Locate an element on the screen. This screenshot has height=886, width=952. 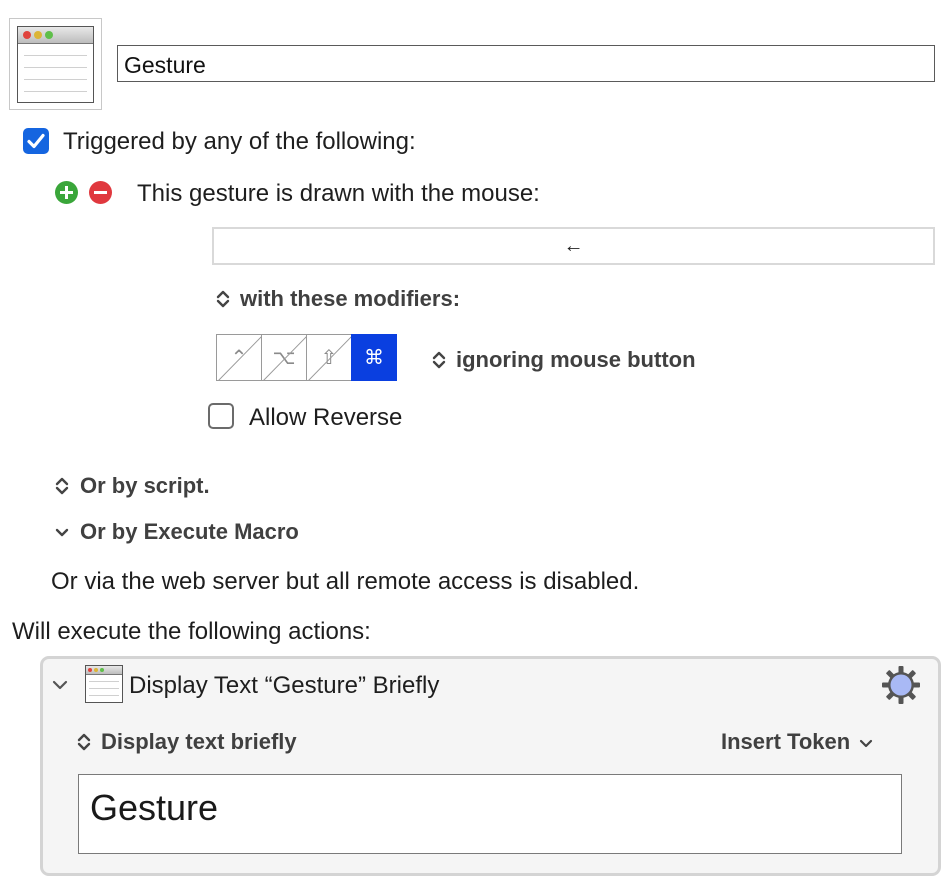
triggered-label: Triggered by any of the following: is located at coordinates (239, 141).